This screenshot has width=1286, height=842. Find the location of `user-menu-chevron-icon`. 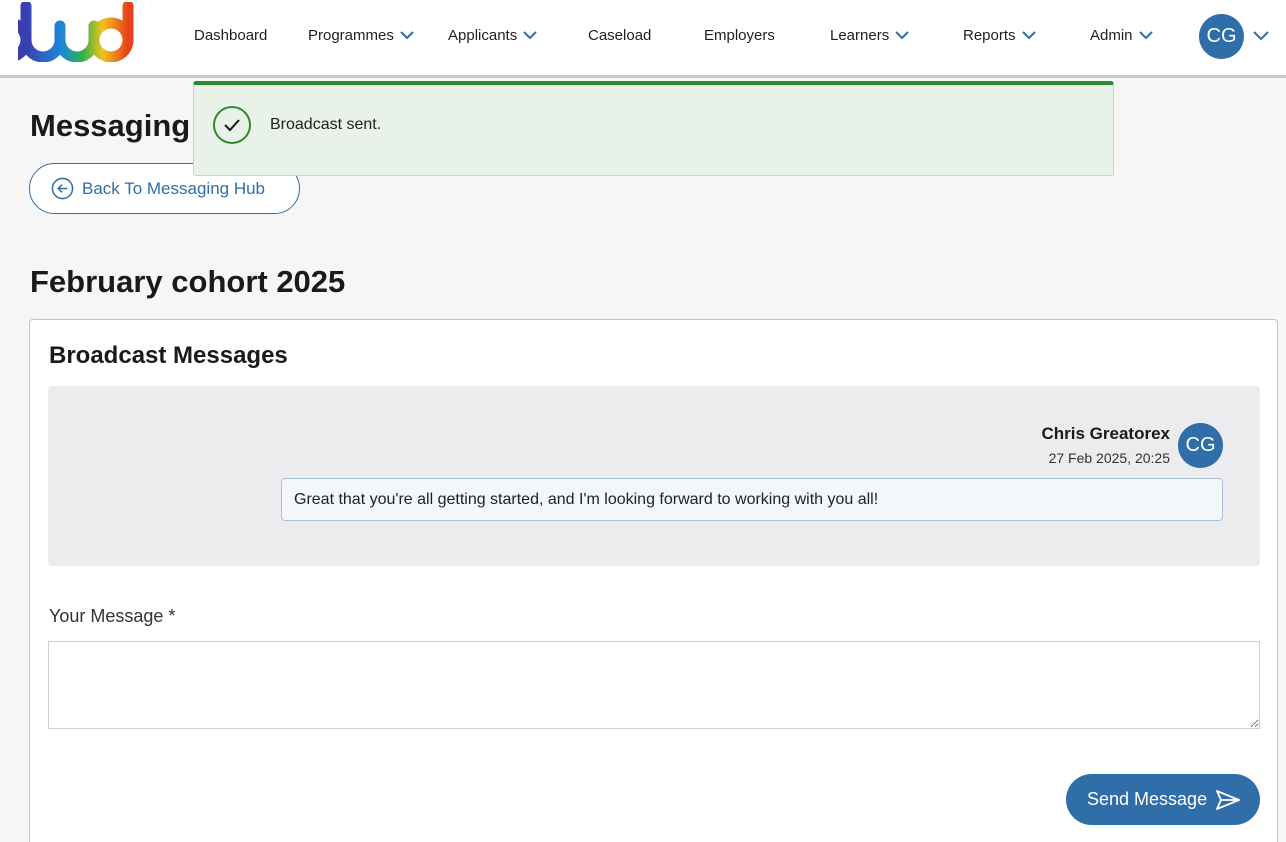

user-menu-chevron-icon is located at coordinates (1261, 35).